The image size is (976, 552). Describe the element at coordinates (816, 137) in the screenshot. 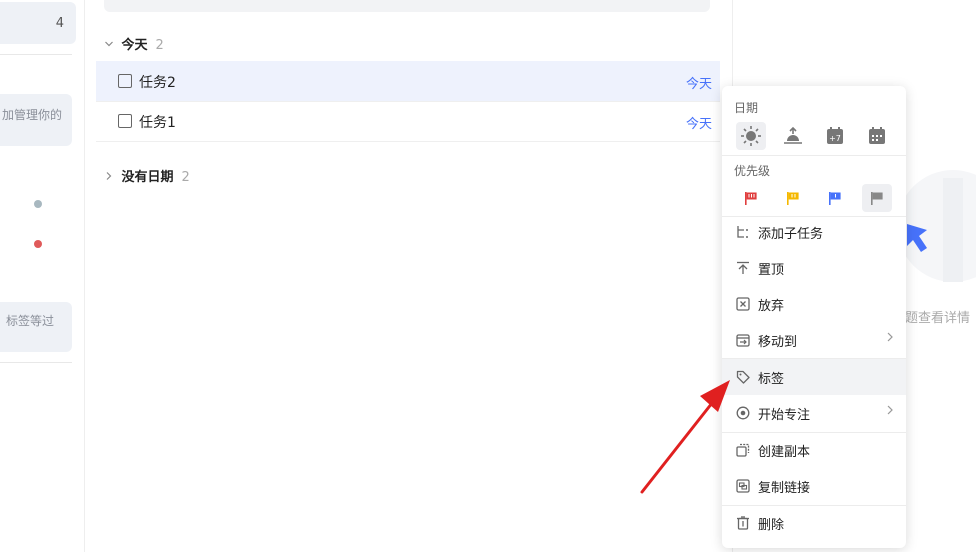

I see `date-shortcuts: +7` at that location.